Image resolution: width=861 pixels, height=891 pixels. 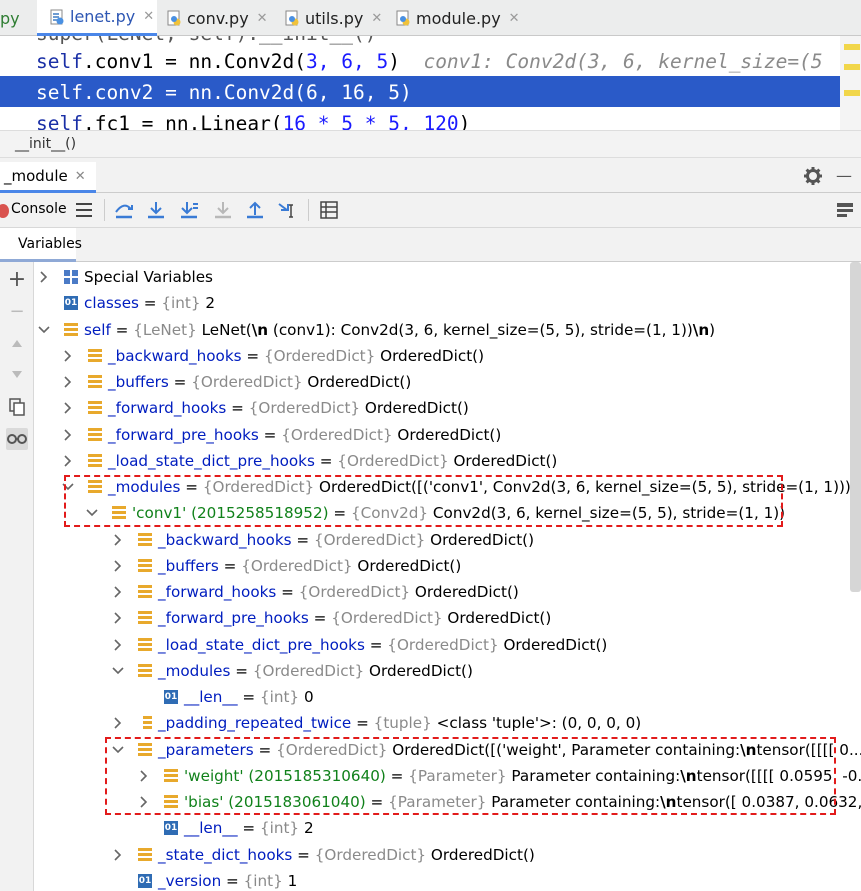 What do you see at coordinates (855, 427) in the screenshot?
I see `vertical-scrollbar` at bounding box center [855, 427].